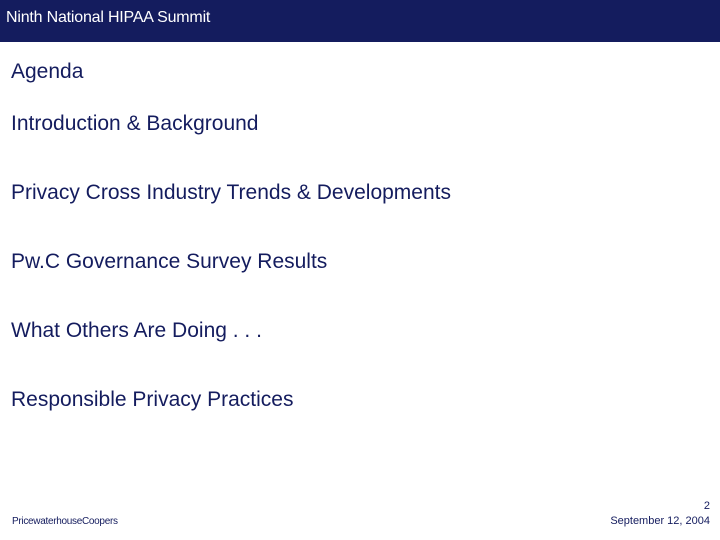  What do you see at coordinates (108, 17) in the screenshot?
I see `header-title: Ninth National HIPAA Summit` at bounding box center [108, 17].